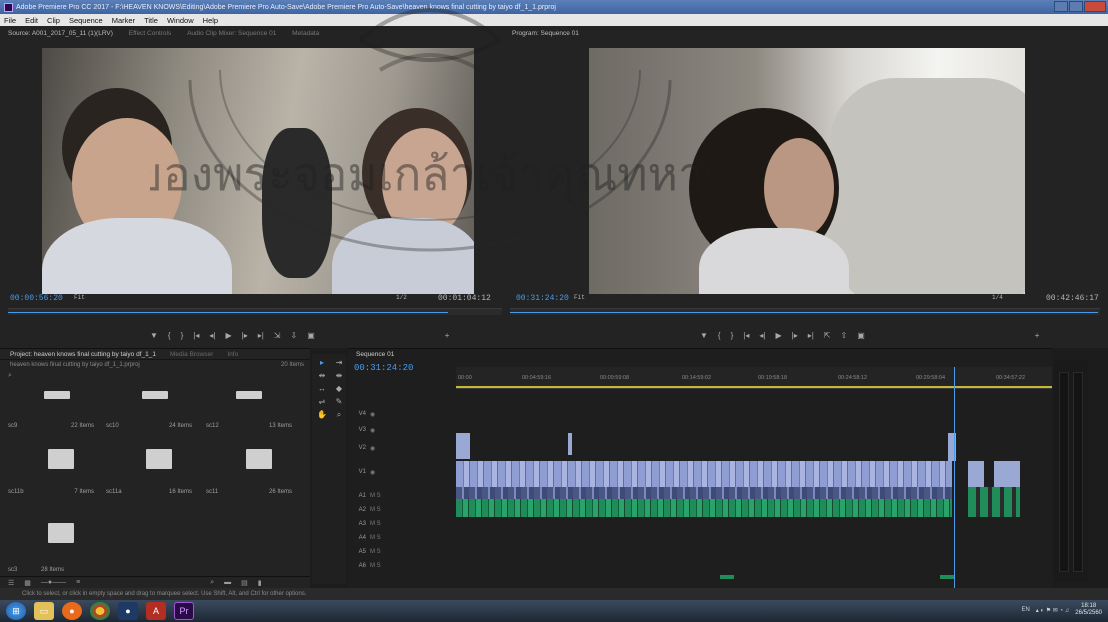  What do you see at coordinates (123, 20) in the screenshot?
I see `menu-marker: Marker` at bounding box center [123, 20].